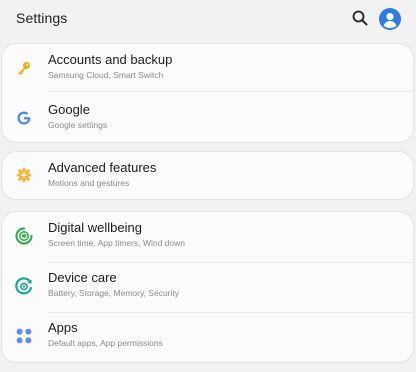  What do you see at coordinates (69, 109) in the screenshot?
I see `item-label: Google` at bounding box center [69, 109].